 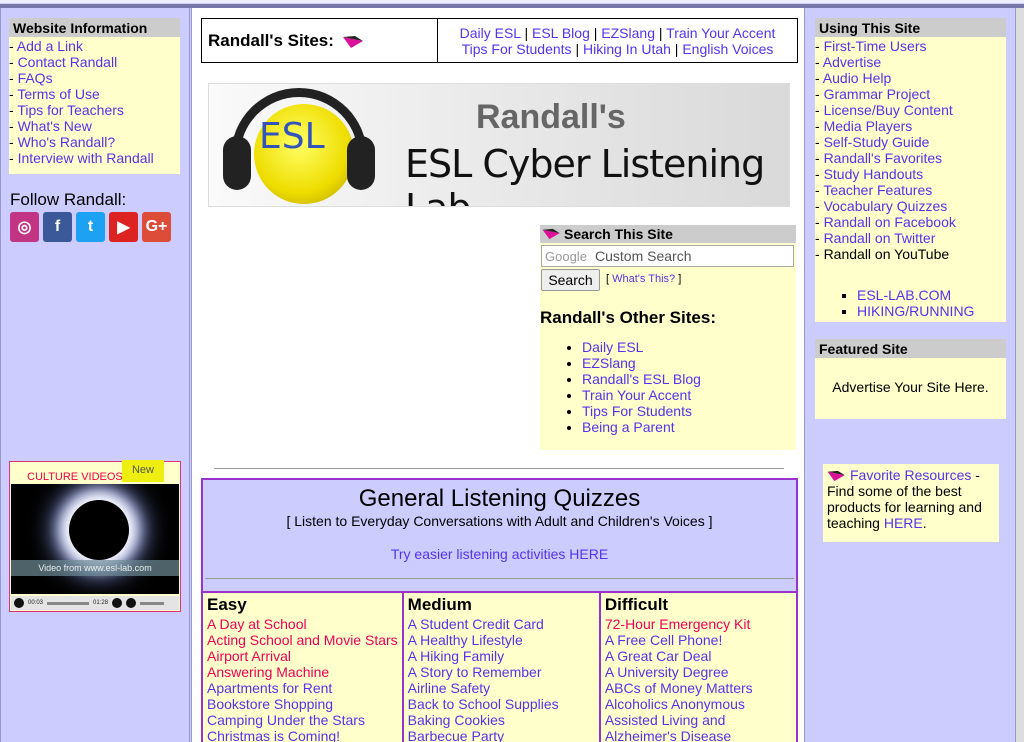 What do you see at coordinates (499, 145) in the screenshot?
I see `esl-cyber-listening-lab-banner: ESL Randall's ESL Cyber Listening Lab` at bounding box center [499, 145].